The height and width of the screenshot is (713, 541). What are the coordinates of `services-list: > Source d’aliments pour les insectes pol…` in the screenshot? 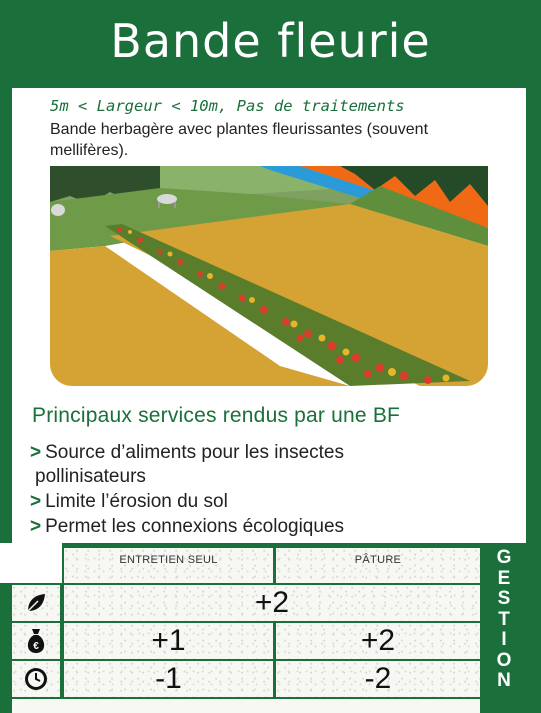 It's located at (270, 490).